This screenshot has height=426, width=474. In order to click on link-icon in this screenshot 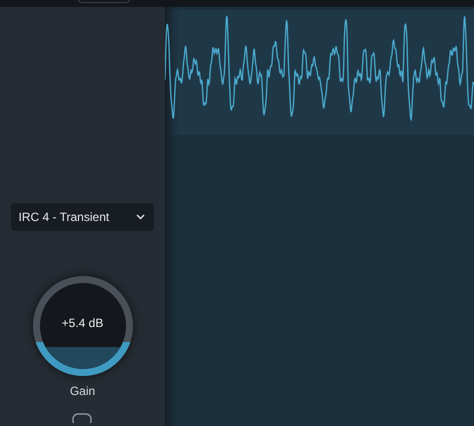, I will do `click(82, 418)`.